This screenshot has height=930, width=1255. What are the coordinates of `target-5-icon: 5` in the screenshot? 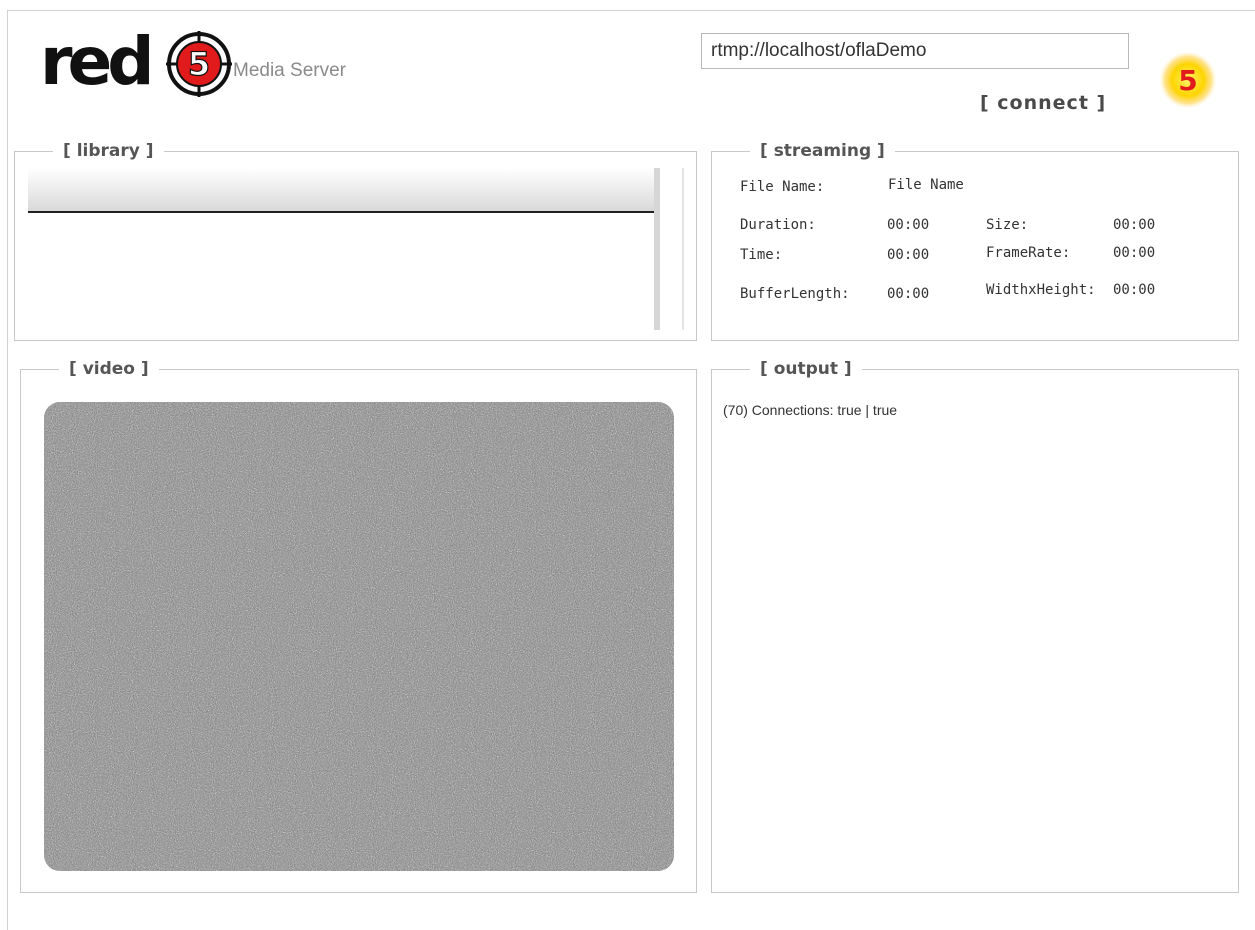 It's located at (199, 64).